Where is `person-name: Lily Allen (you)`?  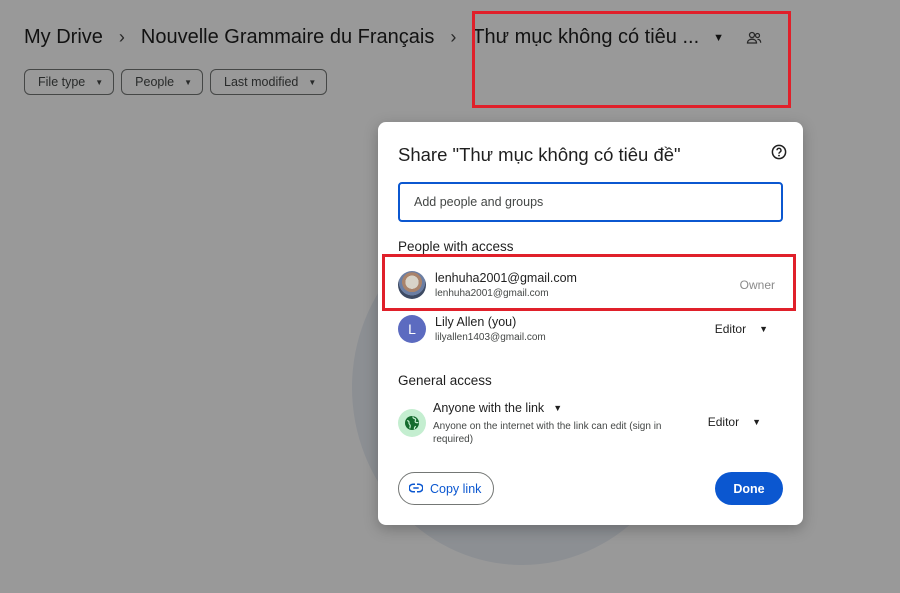 person-name: Lily Allen (you) is located at coordinates (476, 321).